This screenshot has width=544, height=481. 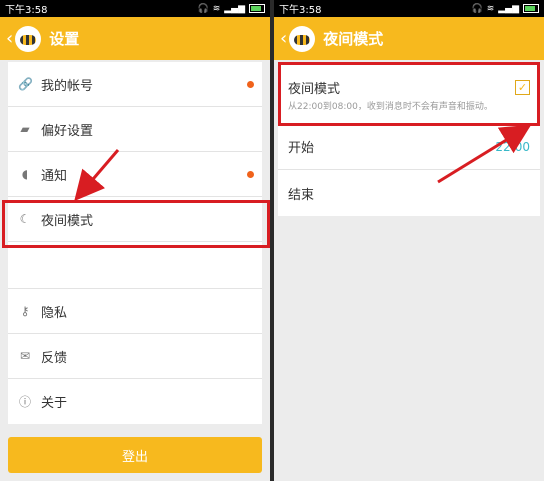 What do you see at coordinates (67, 131) in the screenshot?
I see `settings-item-label: 偏好设置` at bounding box center [67, 131].